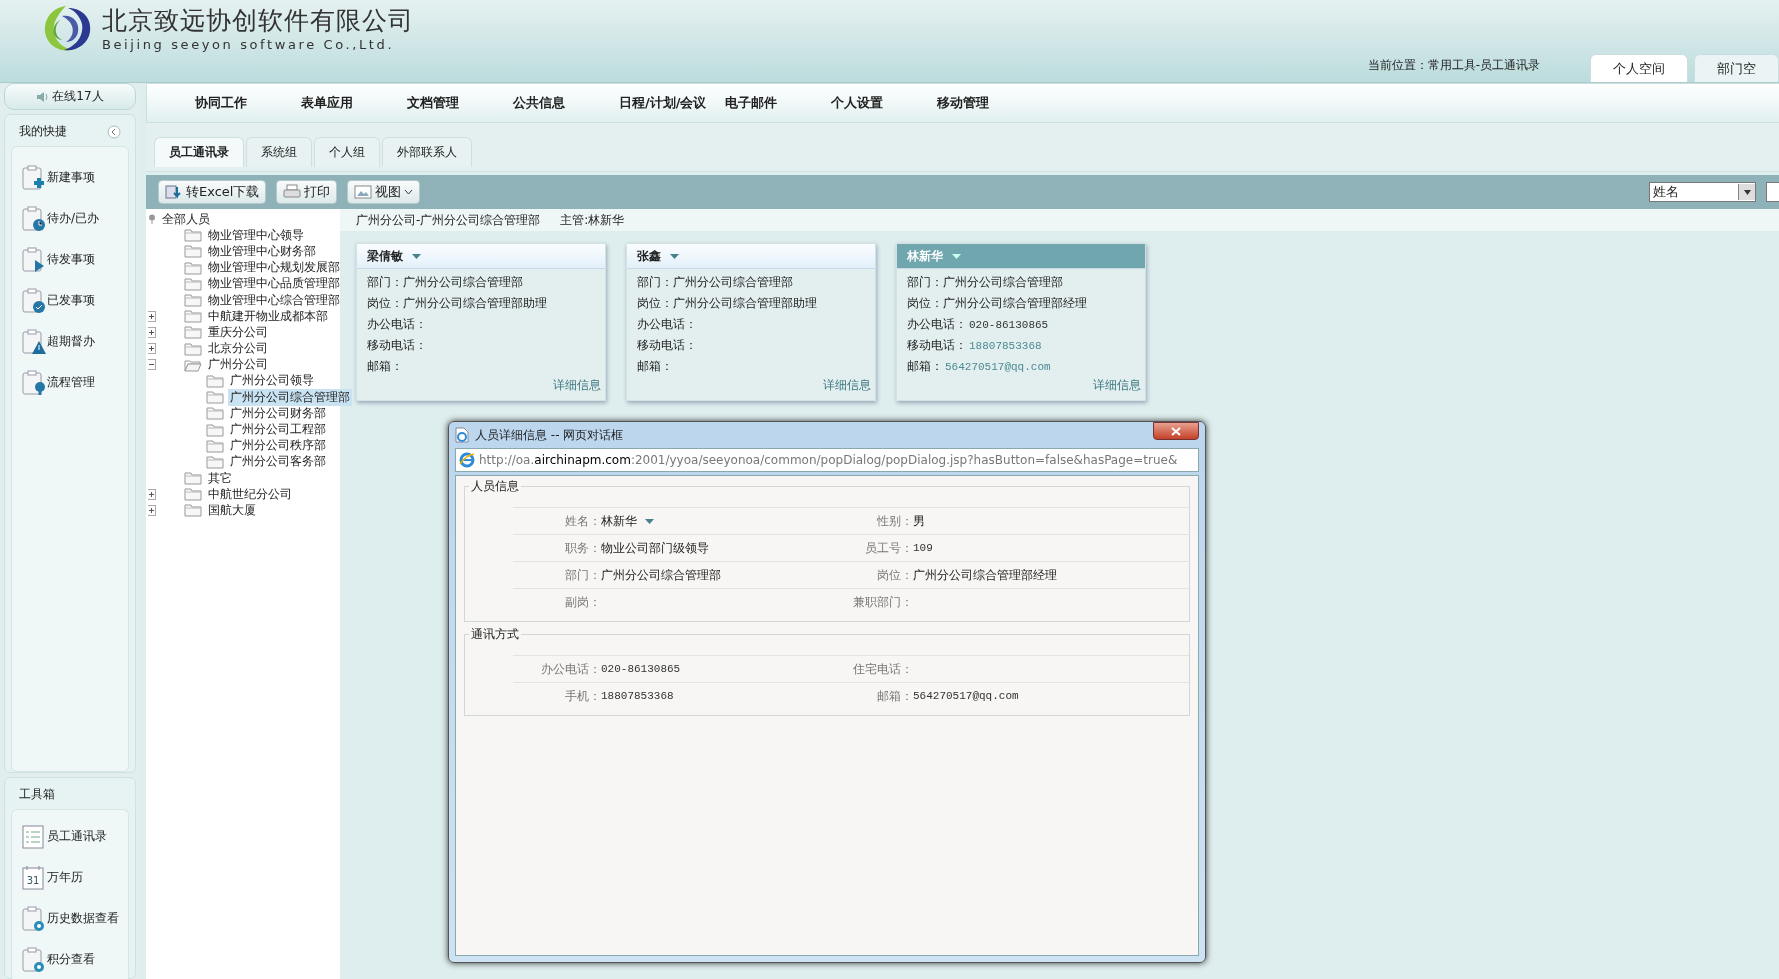 This screenshot has width=1779, height=979. What do you see at coordinates (347, 152) in the screenshot?
I see `tab: 个人组` at bounding box center [347, 152].